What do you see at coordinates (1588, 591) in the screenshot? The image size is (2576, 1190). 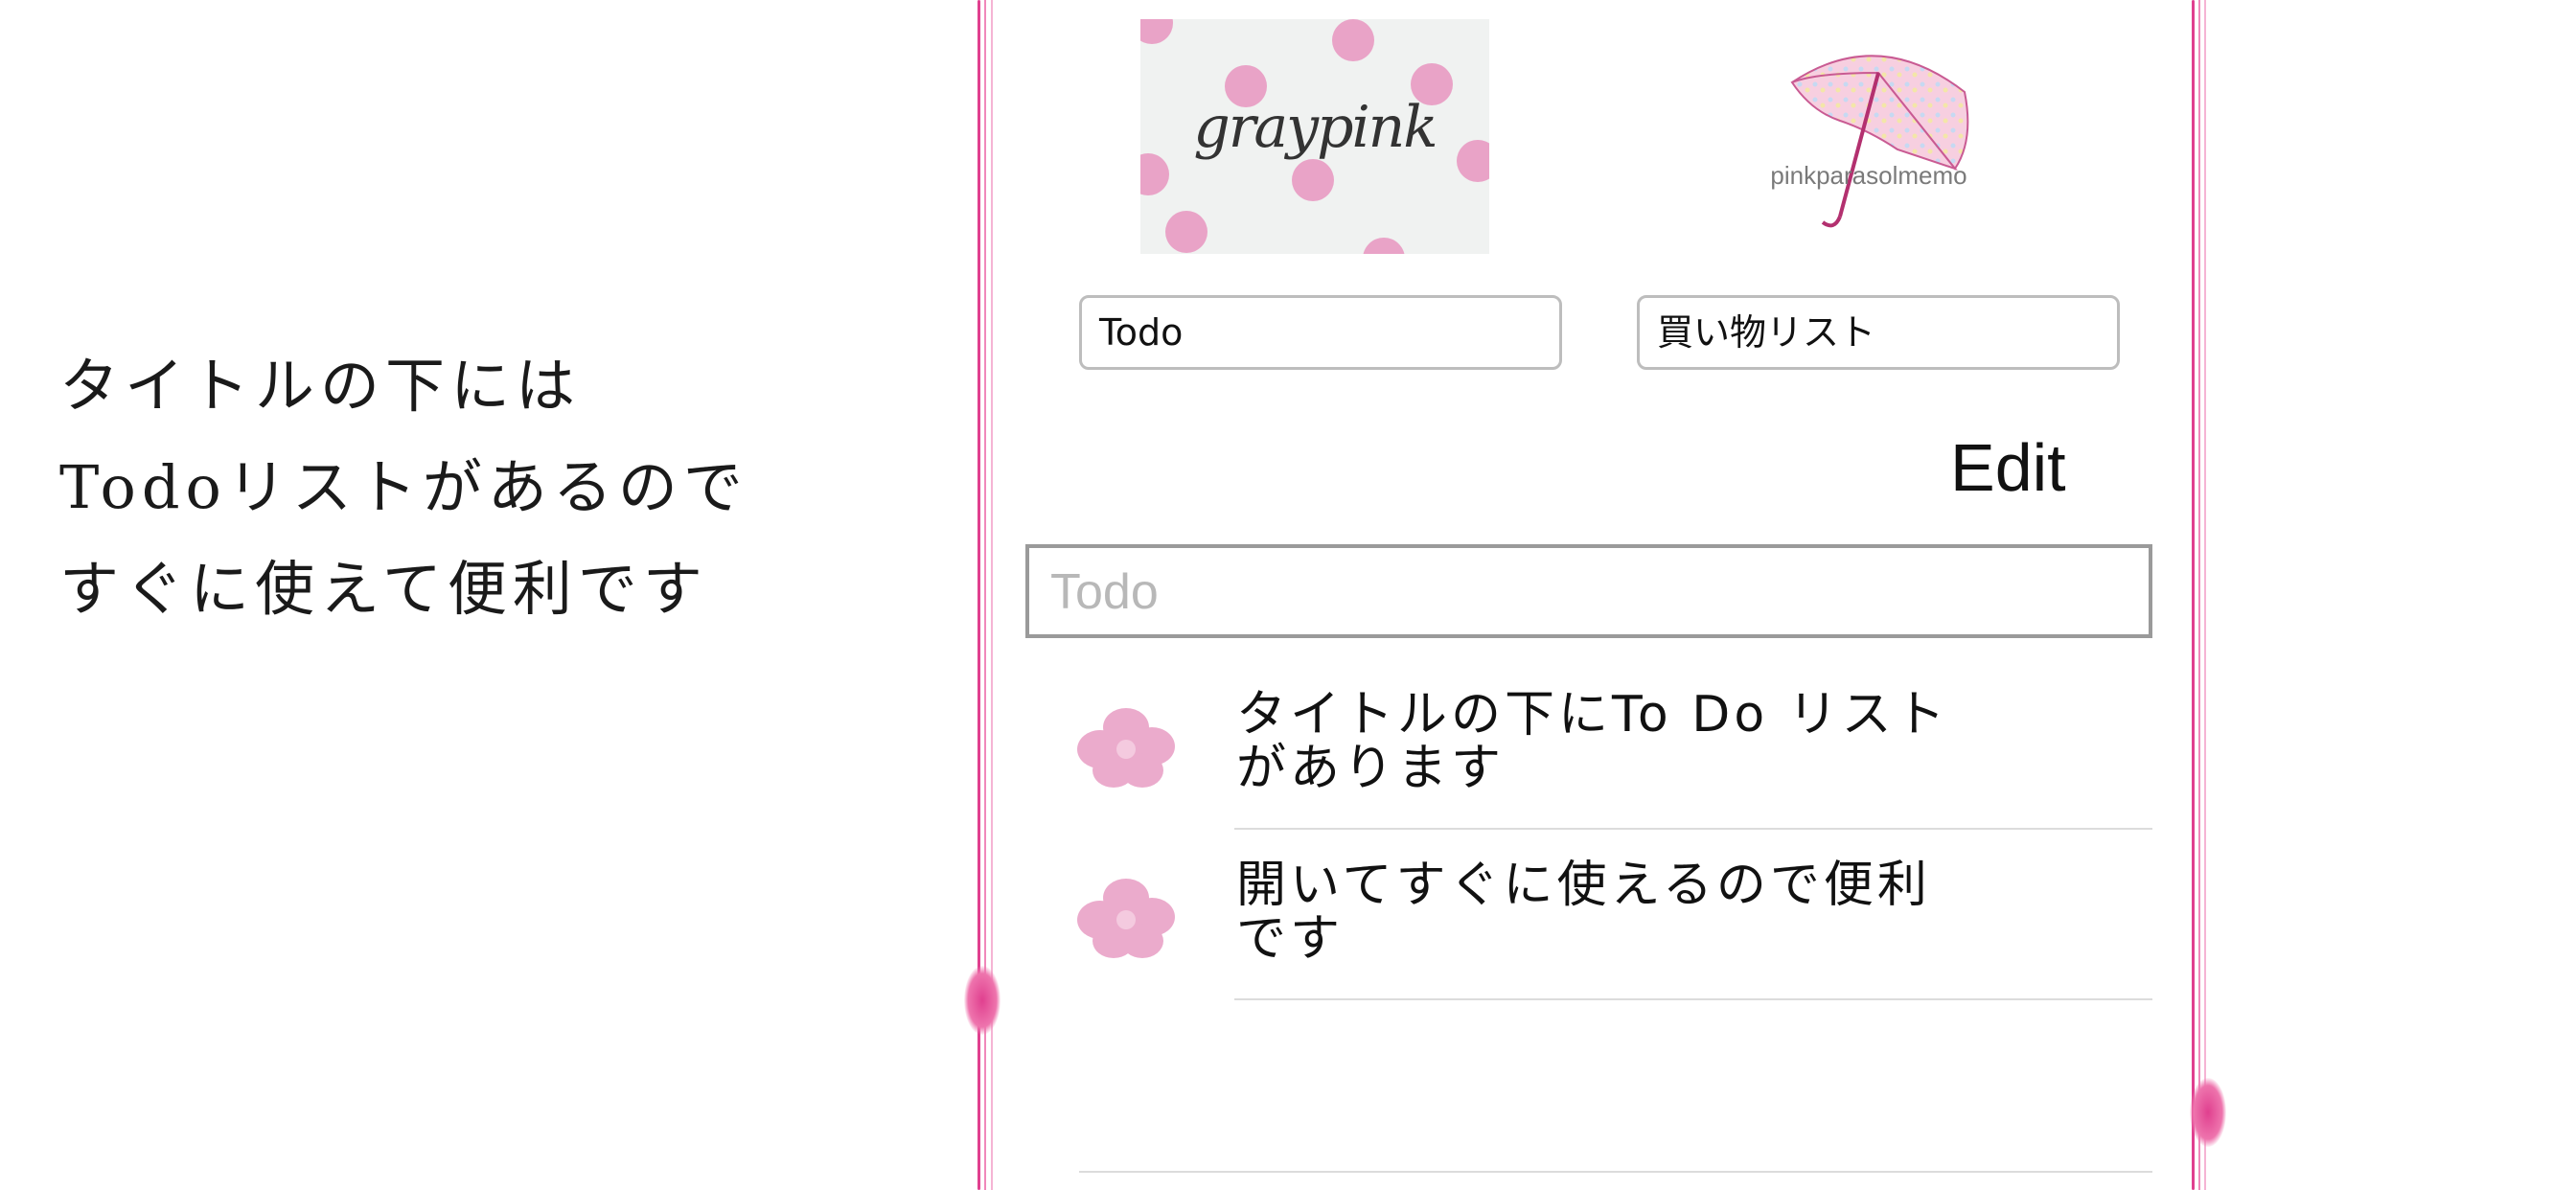 I see `todo-input: Todo` at bounding box center [1588, 591].